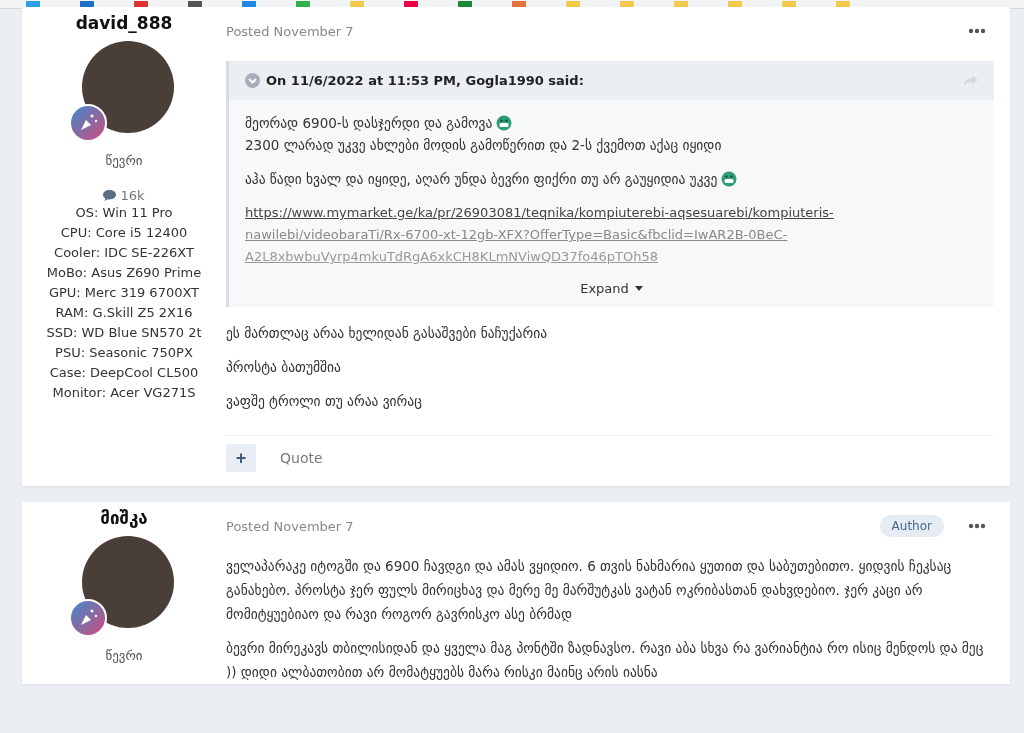  What do you see at coordinates (301, 458) in the screenshot?
I see `quote-button: Quote` at bounding box center [301, 458].